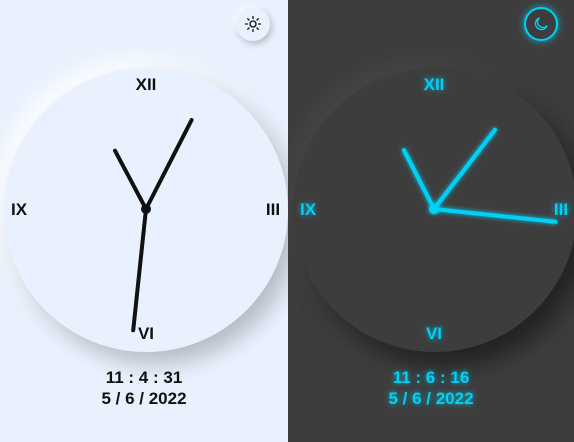 This screenshot has width=574, height=442. I want to click on digital-time: 11 : 6 : 16, so click(431, 377).